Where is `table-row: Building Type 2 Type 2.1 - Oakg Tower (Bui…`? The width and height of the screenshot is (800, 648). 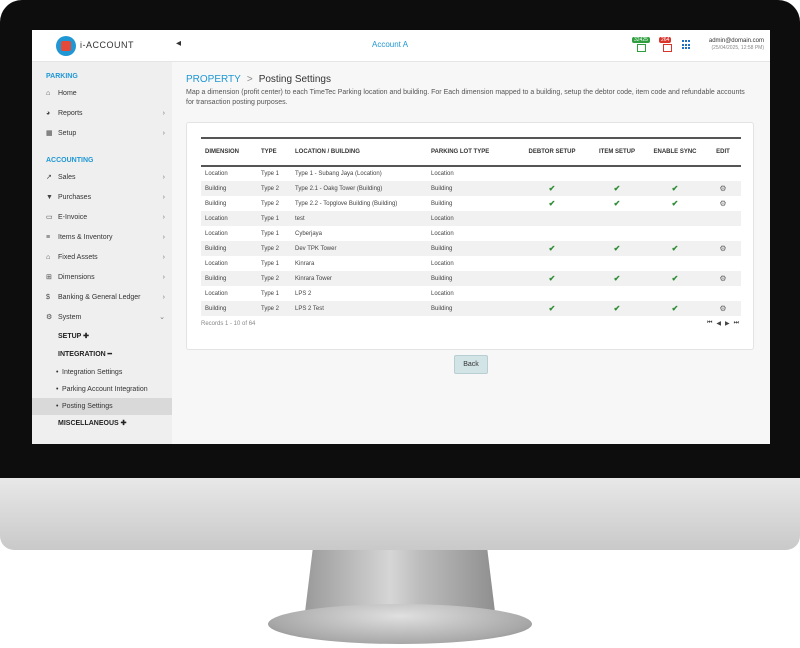 table-row: Building Type 2 Type 2.1 - Oakg Tower (Bui… is located at coordinates (471, 188).